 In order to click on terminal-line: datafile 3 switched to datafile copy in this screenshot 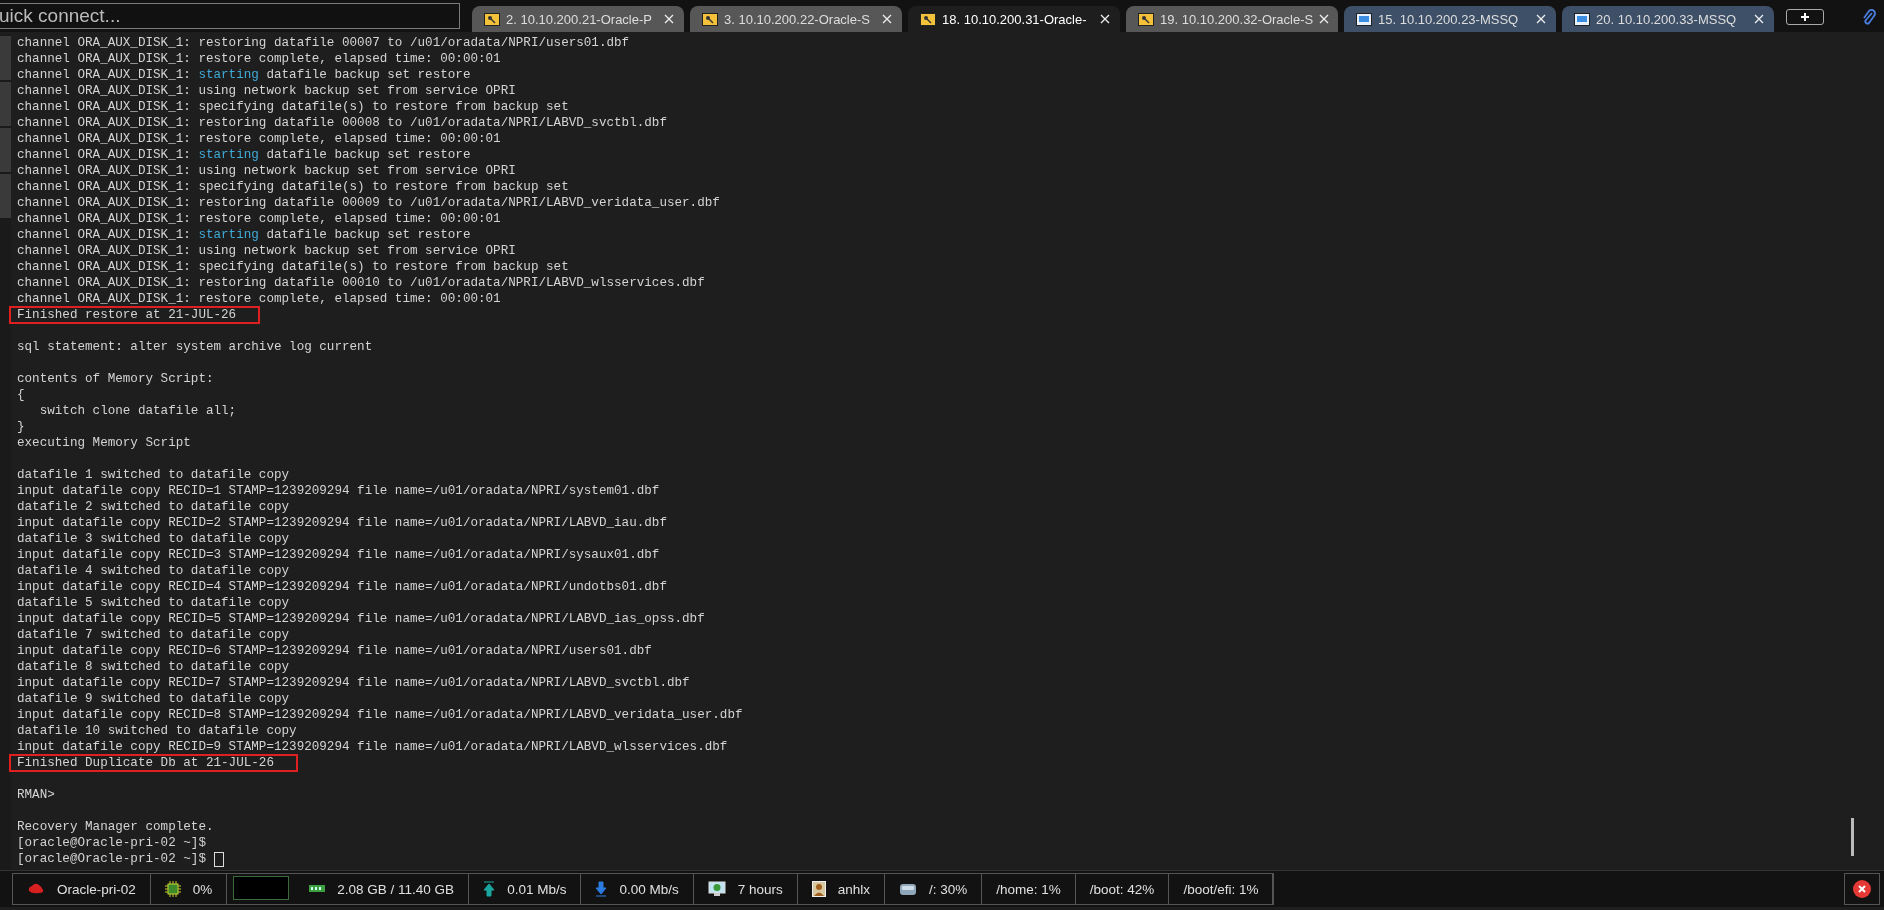, I will do `click(153, 539)`.